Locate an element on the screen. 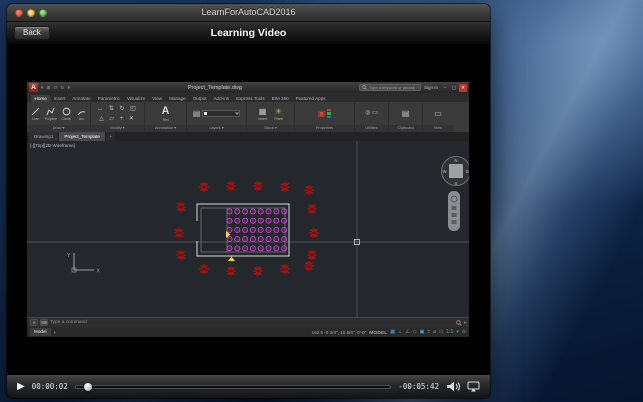 The height and width of the screenshot is (402, 643). layout-tab-model: Model is located at coordinates (40, 332).